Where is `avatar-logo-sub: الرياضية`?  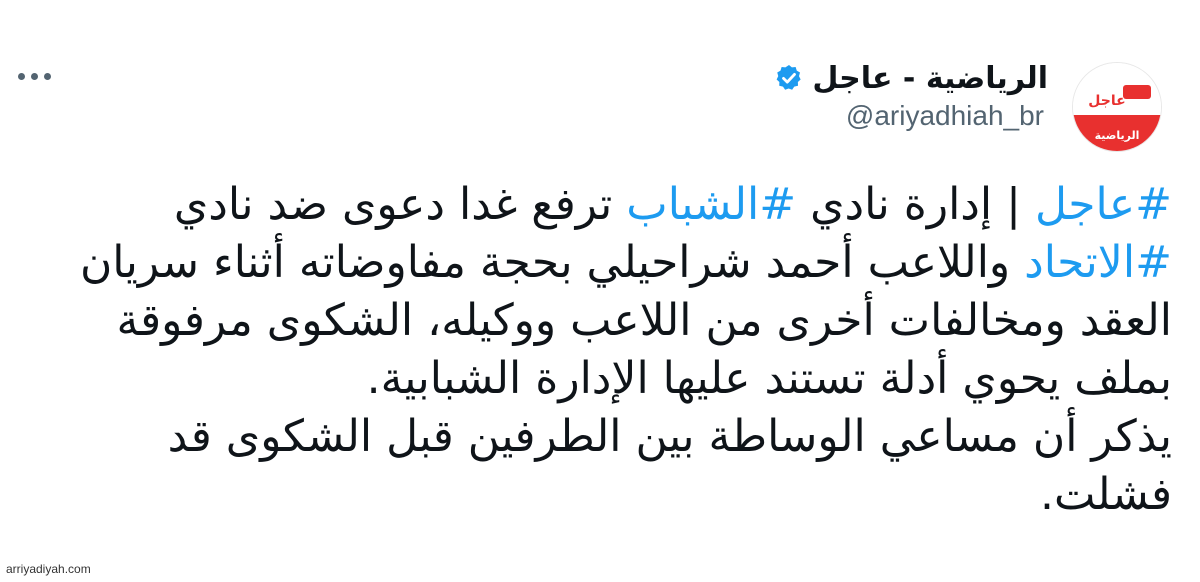 avatar-logo-sub: الرياضية is located at coordinates (1117, 135).